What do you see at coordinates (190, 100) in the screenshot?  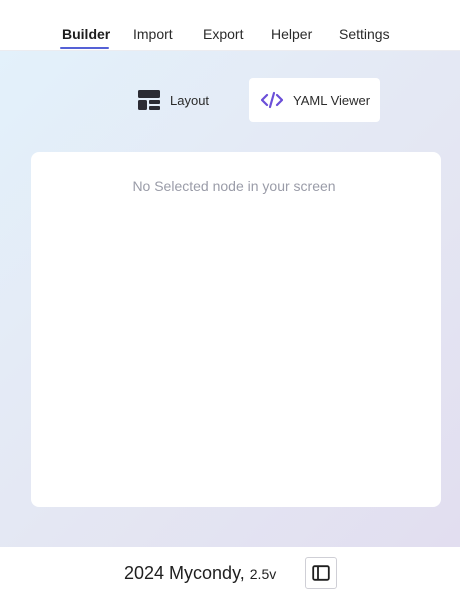 I see `layout-view-label: Layout` at bounding box center [190, 100].